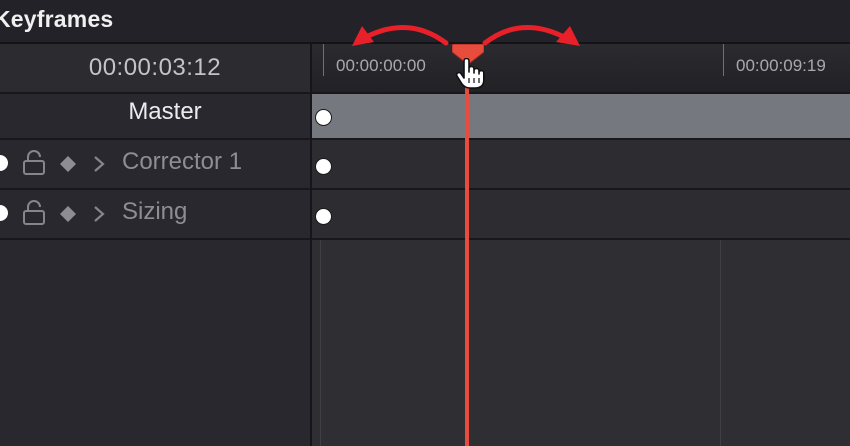  I want to click on track-label-sizing: Sizing, so click(155, 211).